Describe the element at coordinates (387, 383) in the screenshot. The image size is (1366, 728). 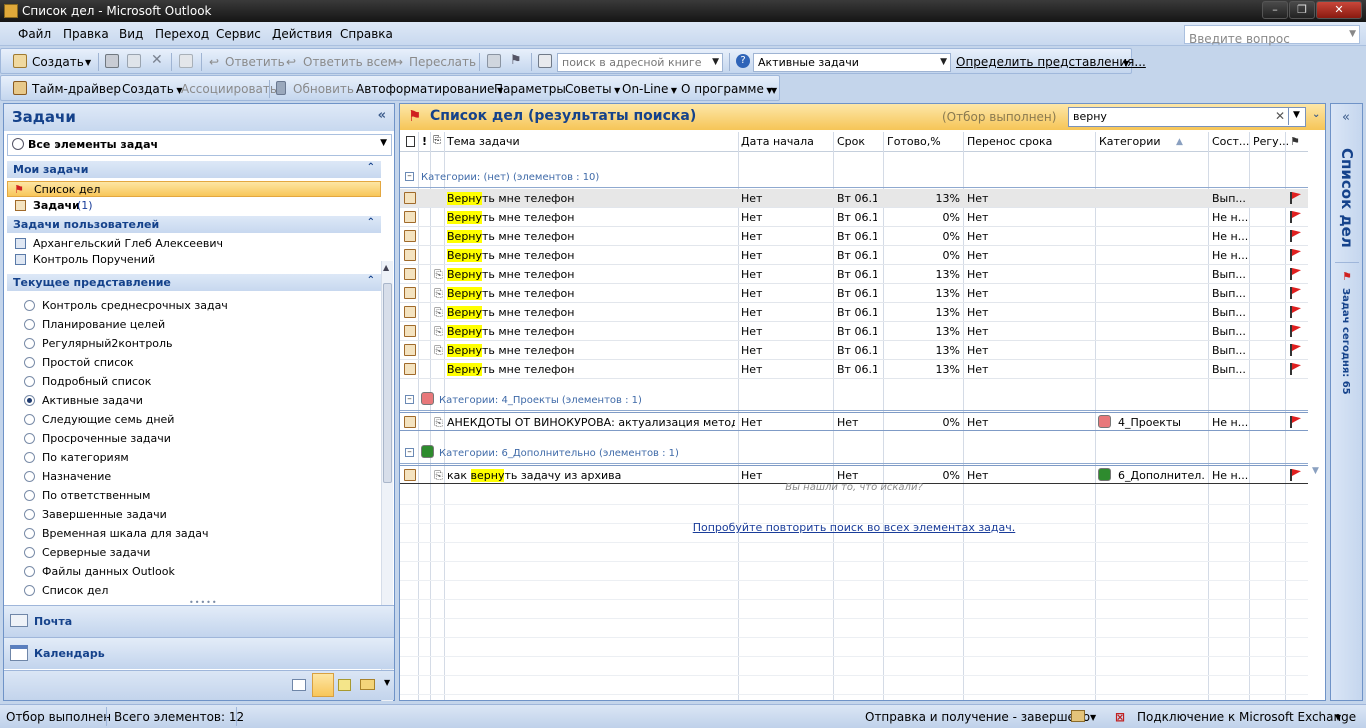
I see `scroll-thumb` at that location.